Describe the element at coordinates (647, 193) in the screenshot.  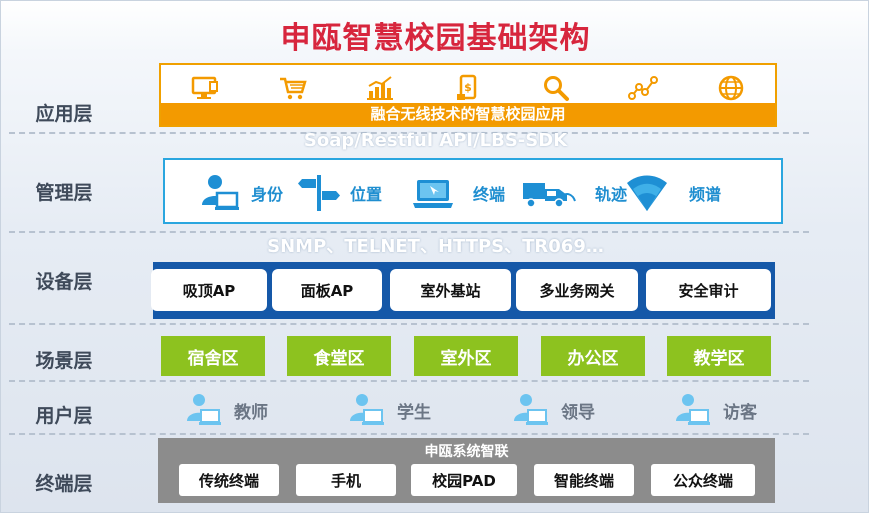
I see `wifi-spectrum-icon` at that location.